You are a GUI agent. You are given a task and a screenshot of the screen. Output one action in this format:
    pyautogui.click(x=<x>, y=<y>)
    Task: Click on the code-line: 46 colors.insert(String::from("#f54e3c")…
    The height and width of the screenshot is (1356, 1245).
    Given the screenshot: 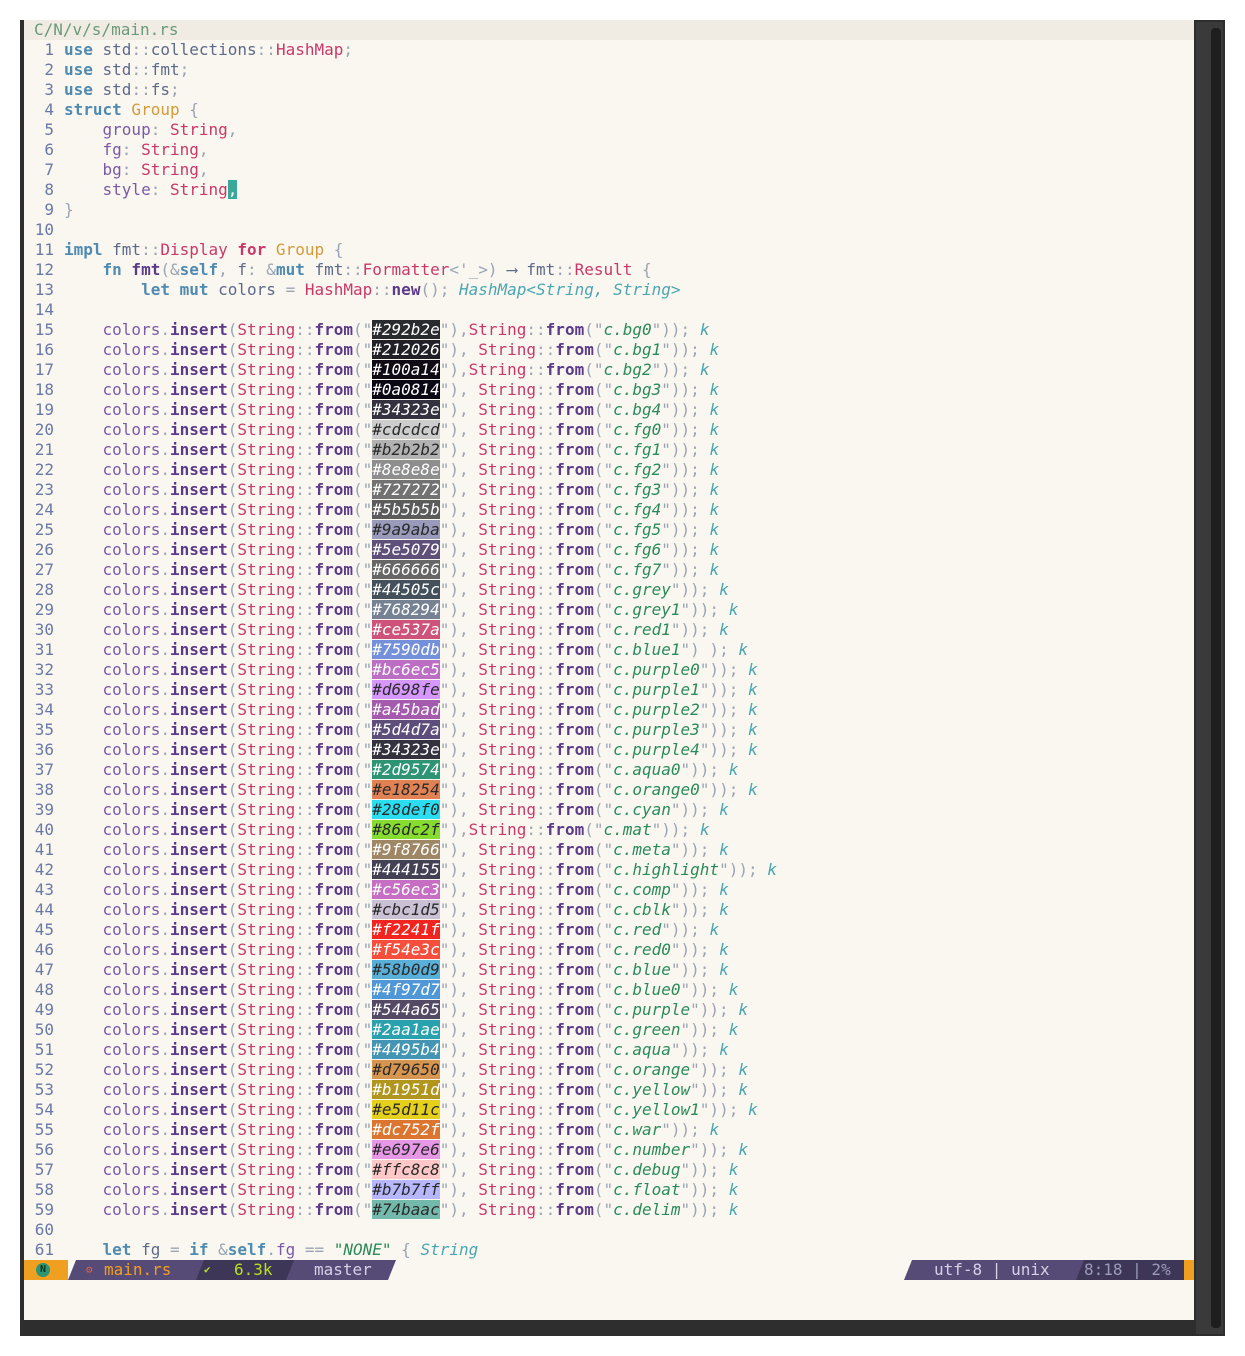 What is the action you would take?
    pyautogui.click(x=609, y=950)
    